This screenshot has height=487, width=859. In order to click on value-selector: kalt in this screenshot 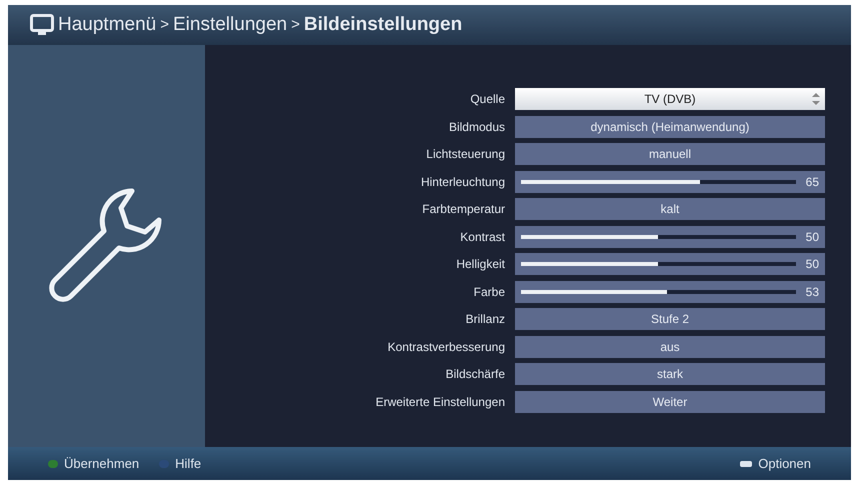, I will do `click(670, 209)`.